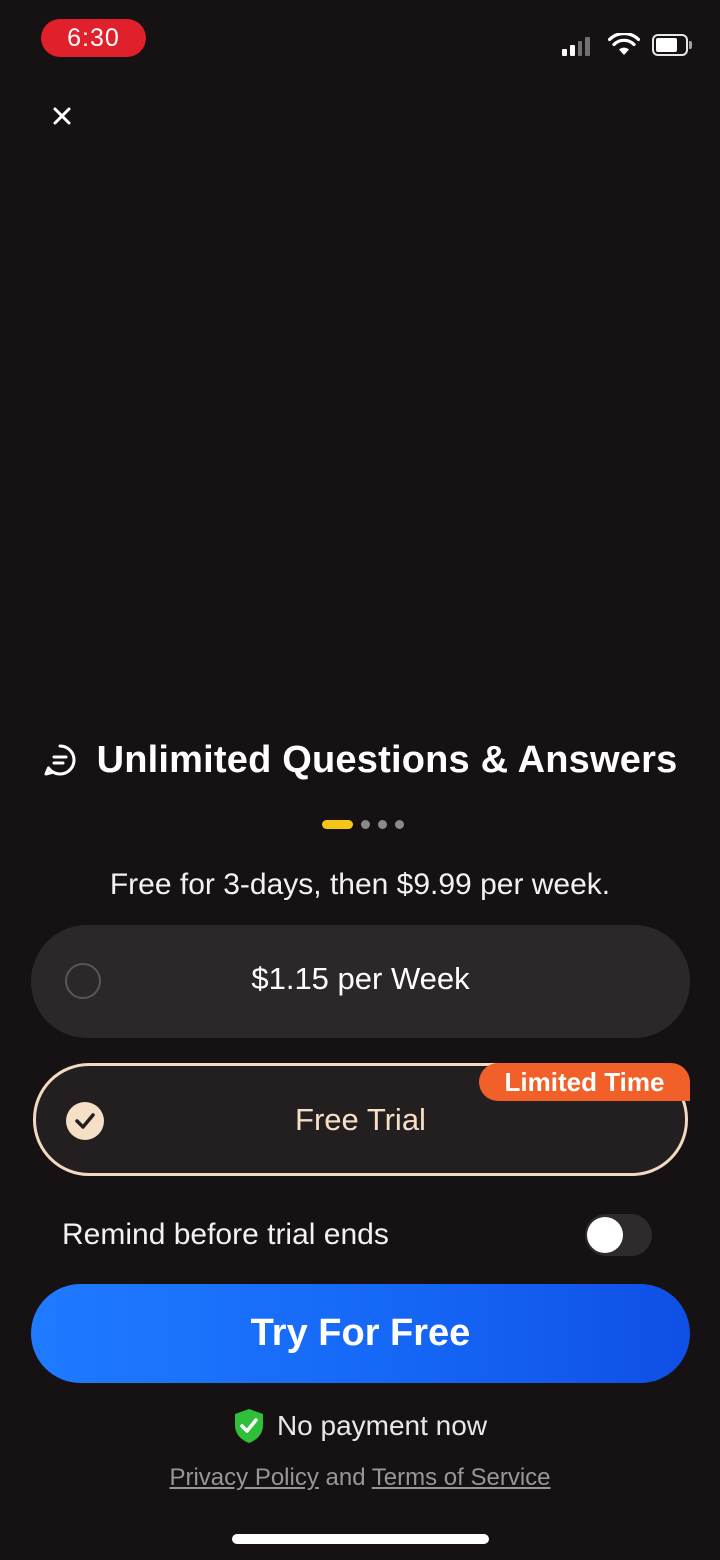  What do you see at coordinates (360, 40) in the screenshot?
I see `status-bar: 6:30` at bounding box center [360, 40].